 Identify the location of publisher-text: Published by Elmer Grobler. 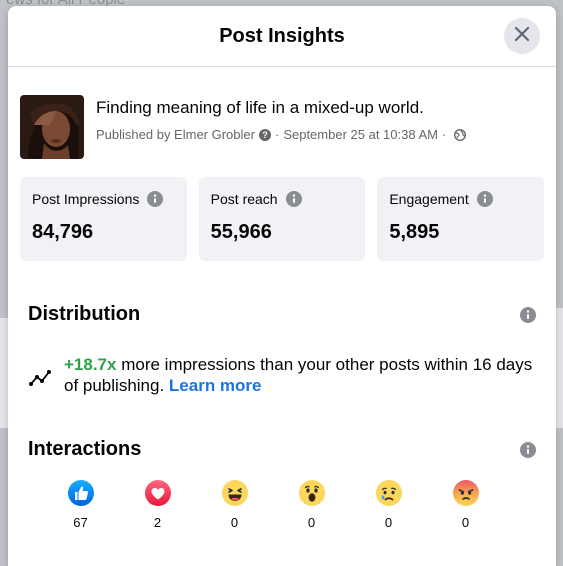
(175, 134).